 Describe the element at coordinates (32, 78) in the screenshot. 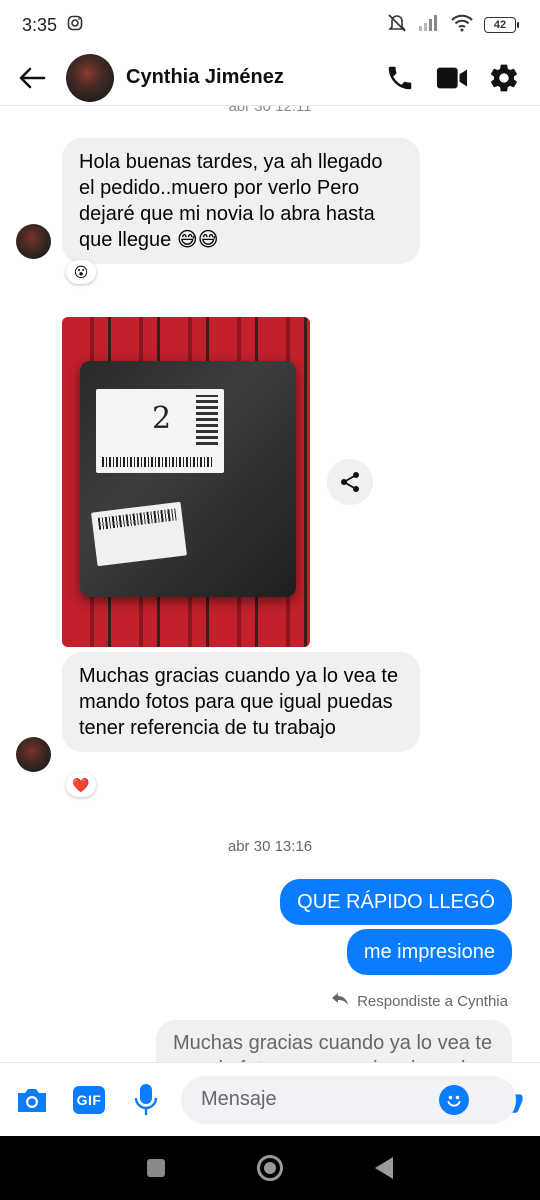

I see `back-arrow-icon` at that location.